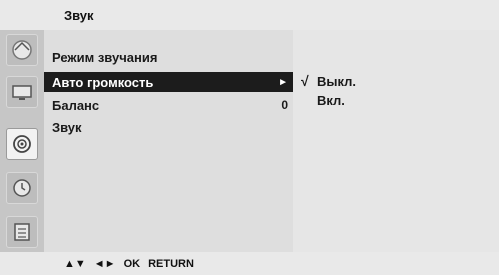  I want to click on page-title: Звук, so click(79, 15).